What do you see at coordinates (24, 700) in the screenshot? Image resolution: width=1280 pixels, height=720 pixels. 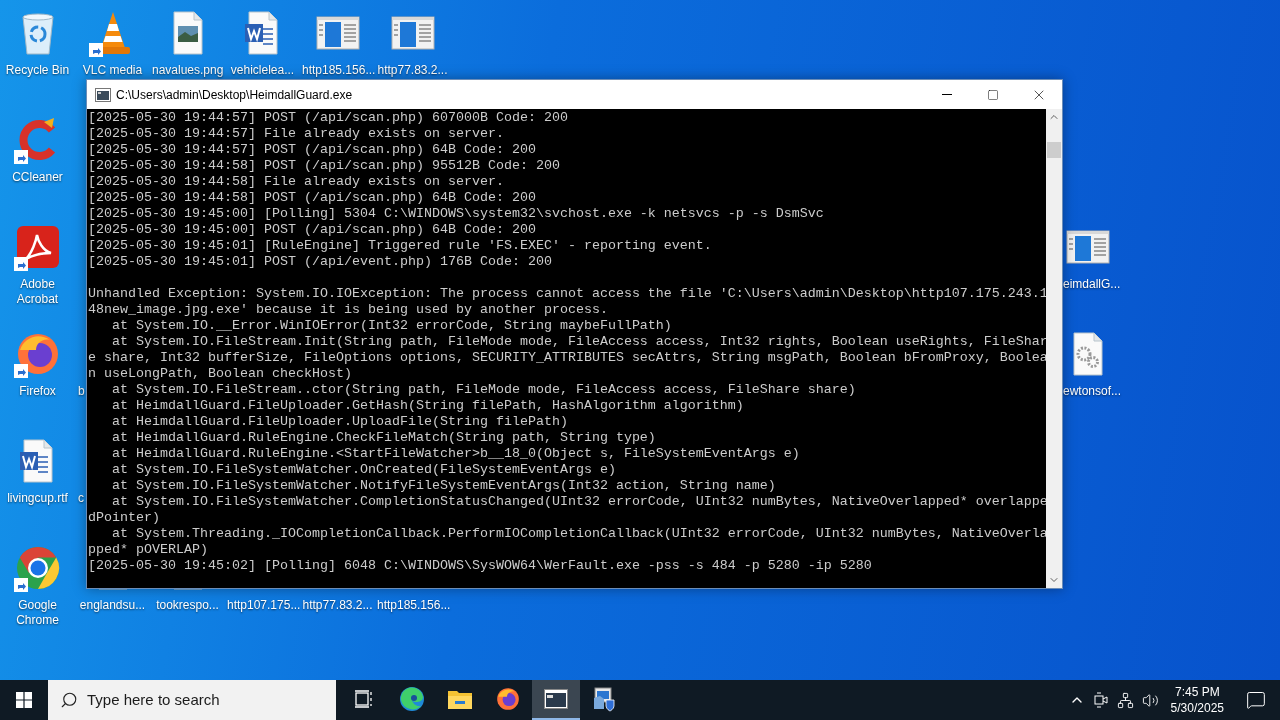 I see `windows-logo-icon` at bounding box center [24, 700].